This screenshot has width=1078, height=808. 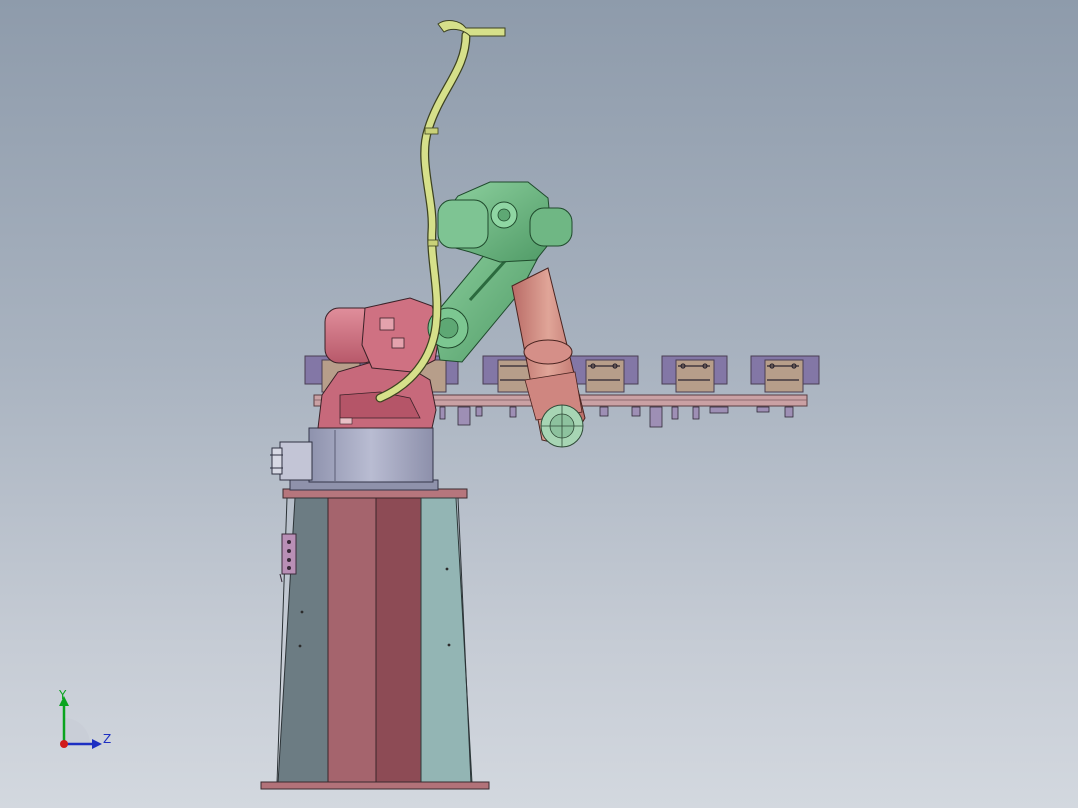 I want to click on axis4-motor, so click(x=551, y=227).